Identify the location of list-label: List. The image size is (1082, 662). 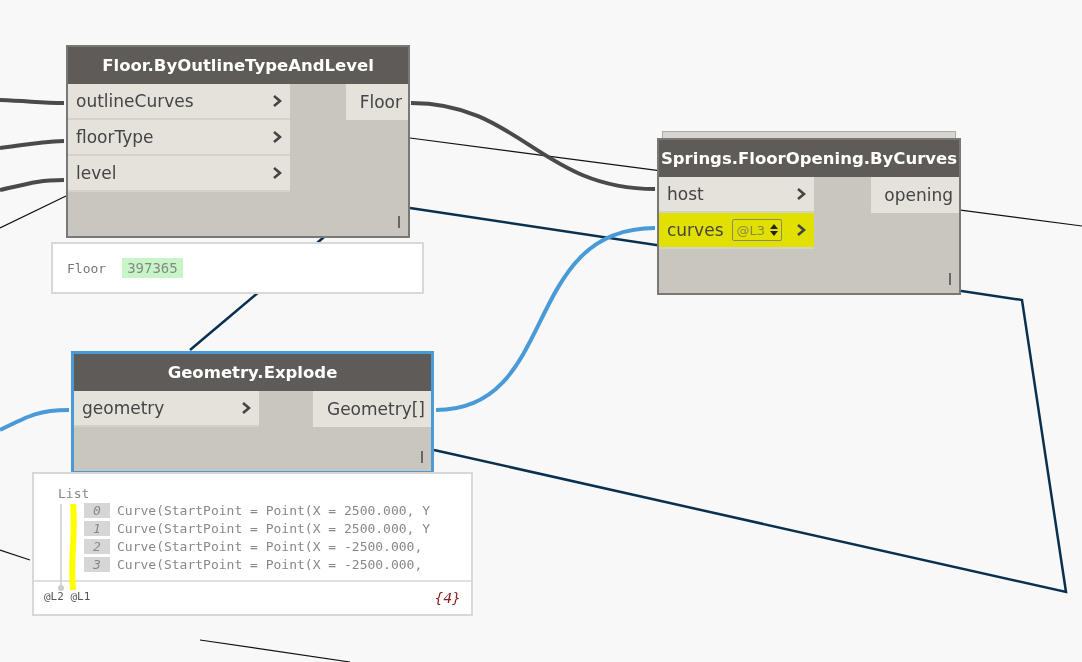
(74, 493).